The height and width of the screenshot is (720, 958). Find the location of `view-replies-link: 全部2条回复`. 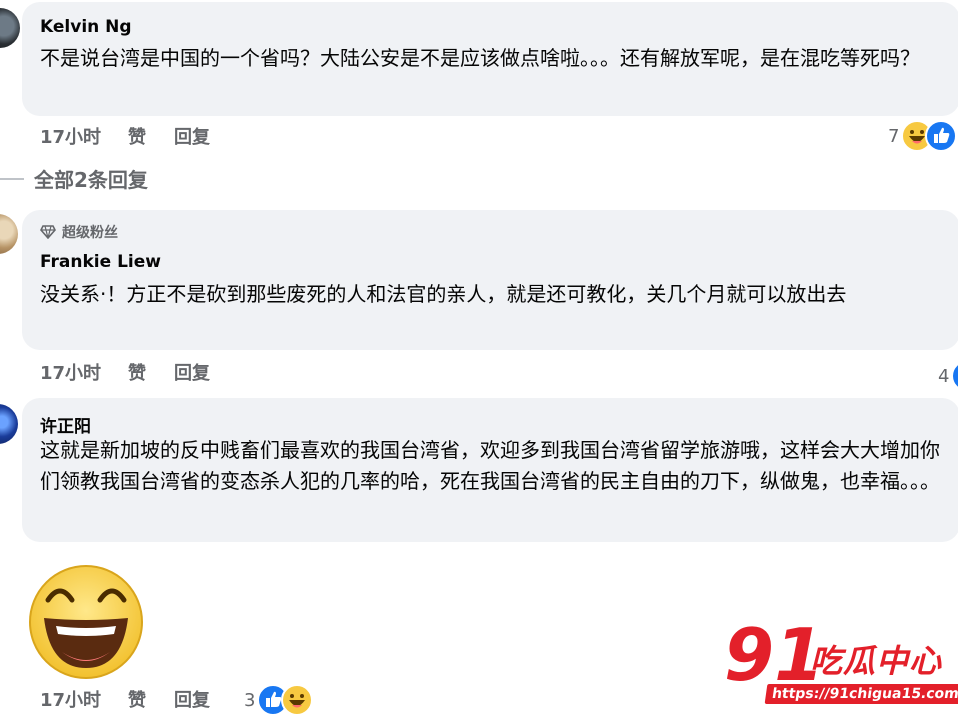

view-replies-link: 全部2条回复 is located at coordinates (74, 178).